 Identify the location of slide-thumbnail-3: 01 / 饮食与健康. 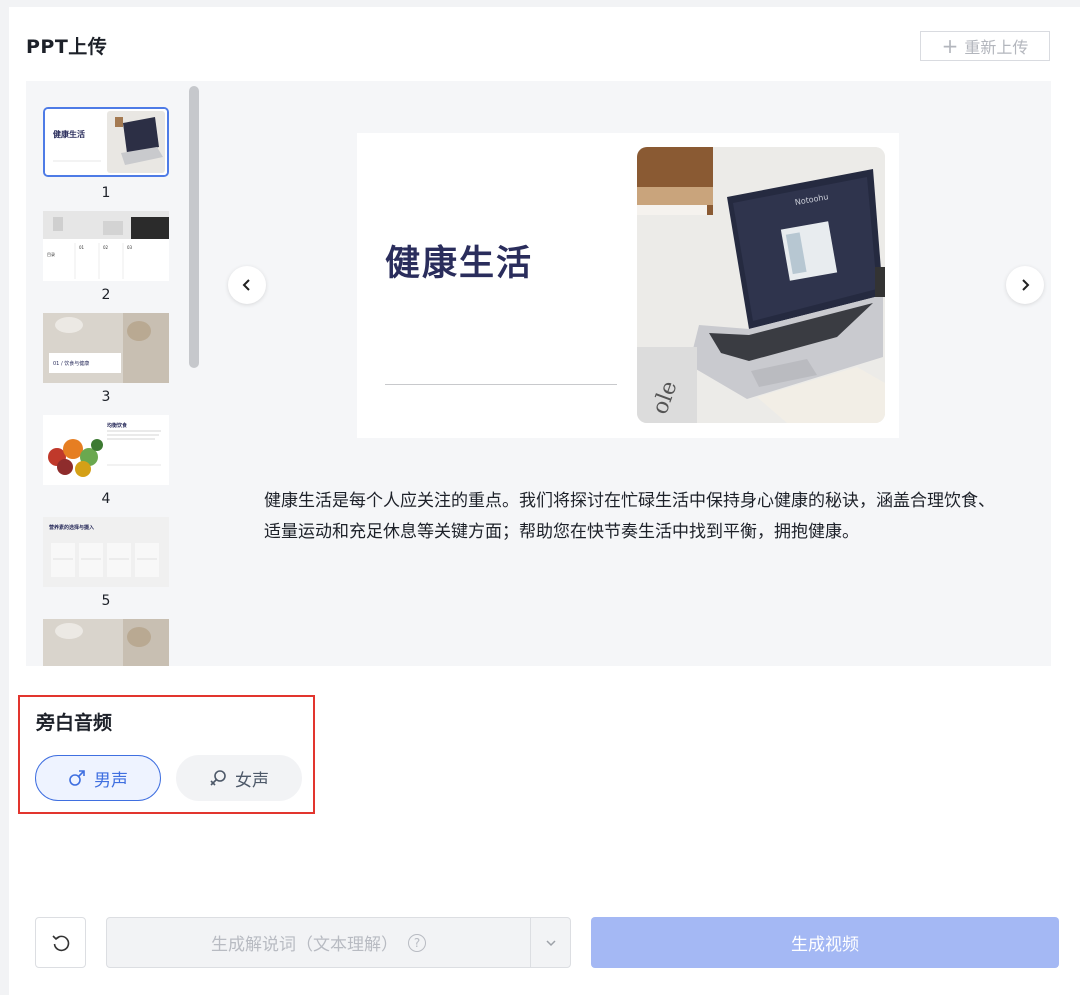
(106, 348).